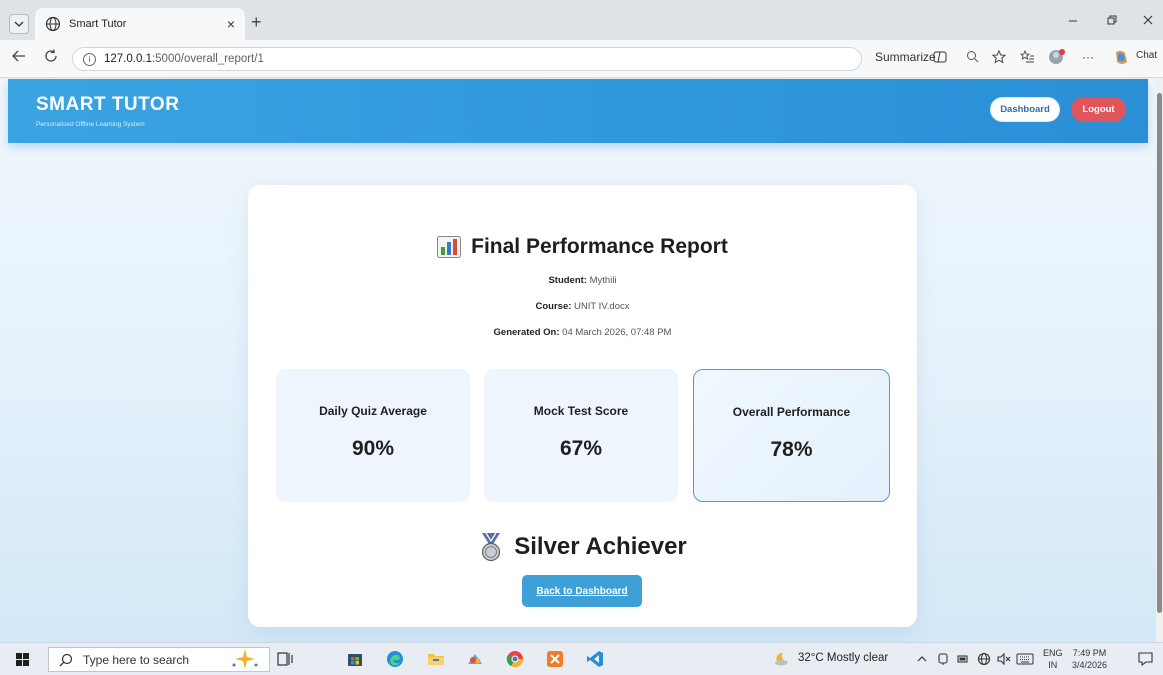 The image size is (1163, 675). I want to click on chevron-down-icon, so click(19, 24).